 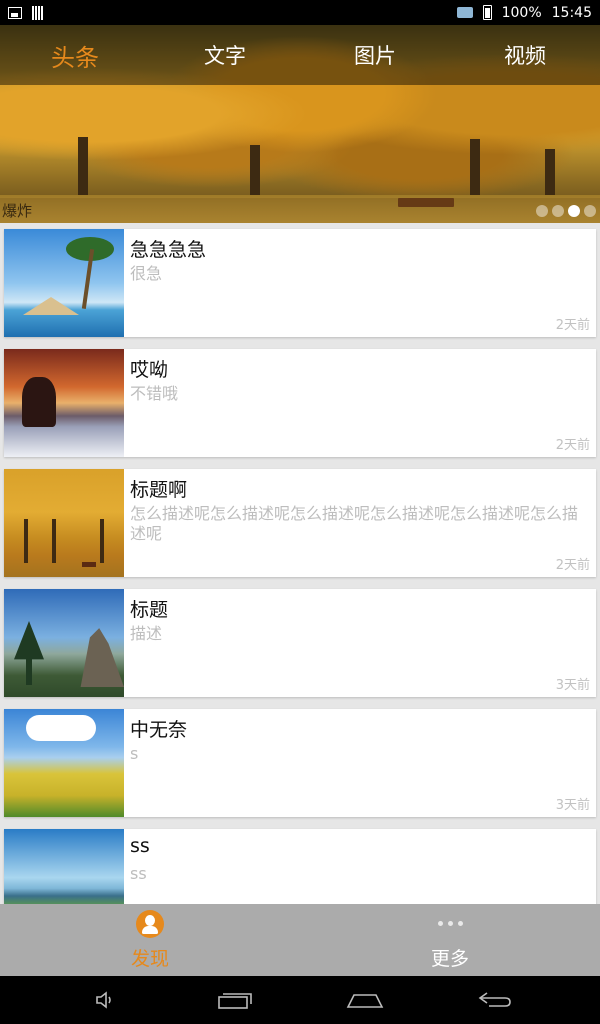 I want to click on discover-icon, so click(x=150, y=923).